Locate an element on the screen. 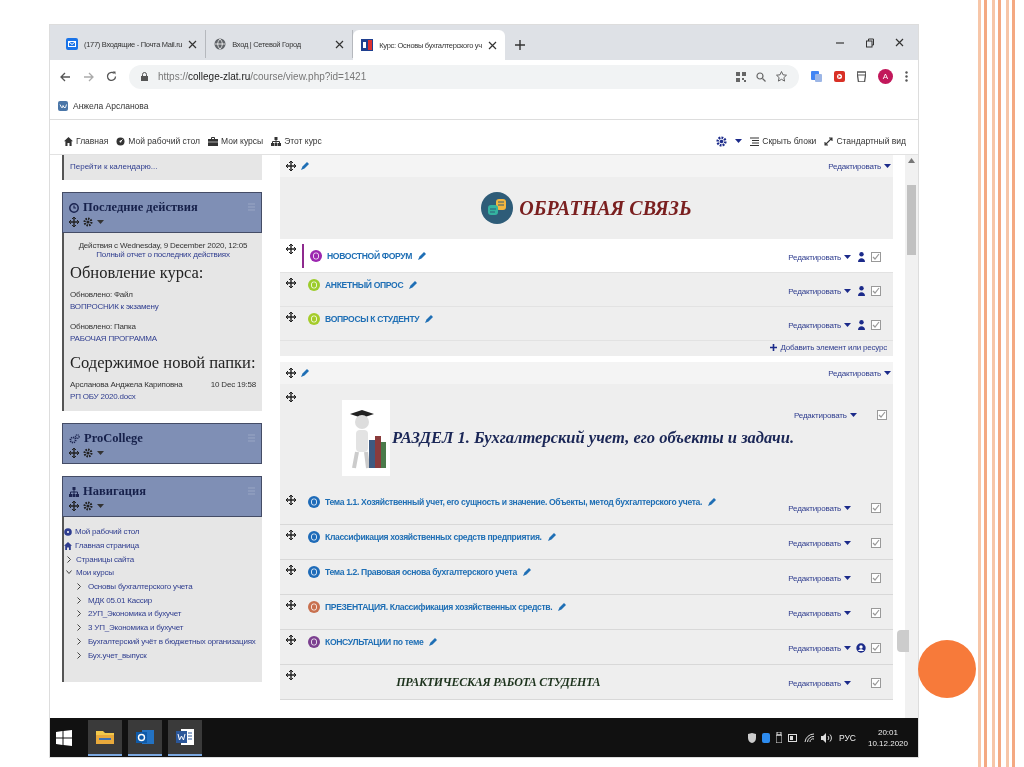 This screenshot has height=767, width=1024. star-icon is located at coordinates (781, 76).